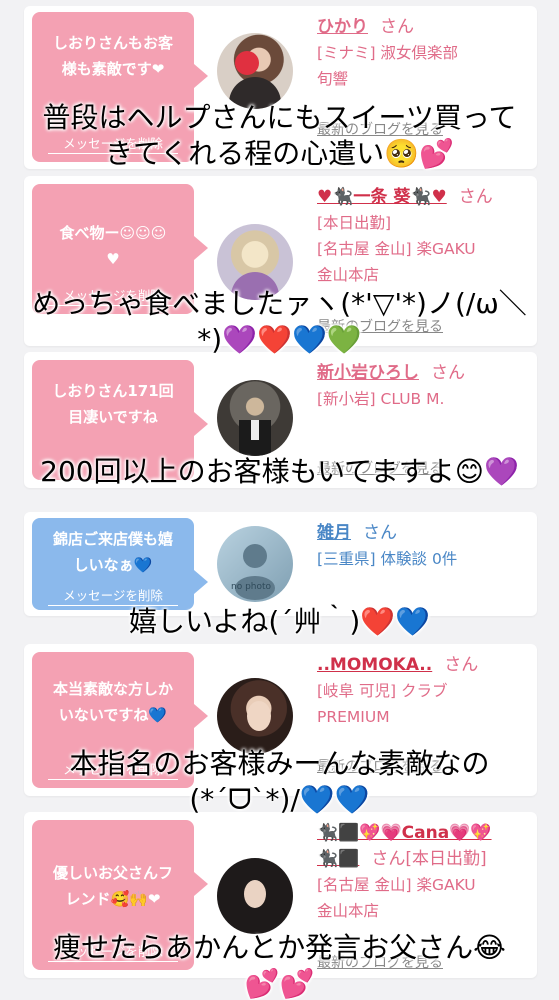  Describe the element at coordinates (113, 595) in the screenshot. I see `delete-message-link: メッセージを削除` at that location.